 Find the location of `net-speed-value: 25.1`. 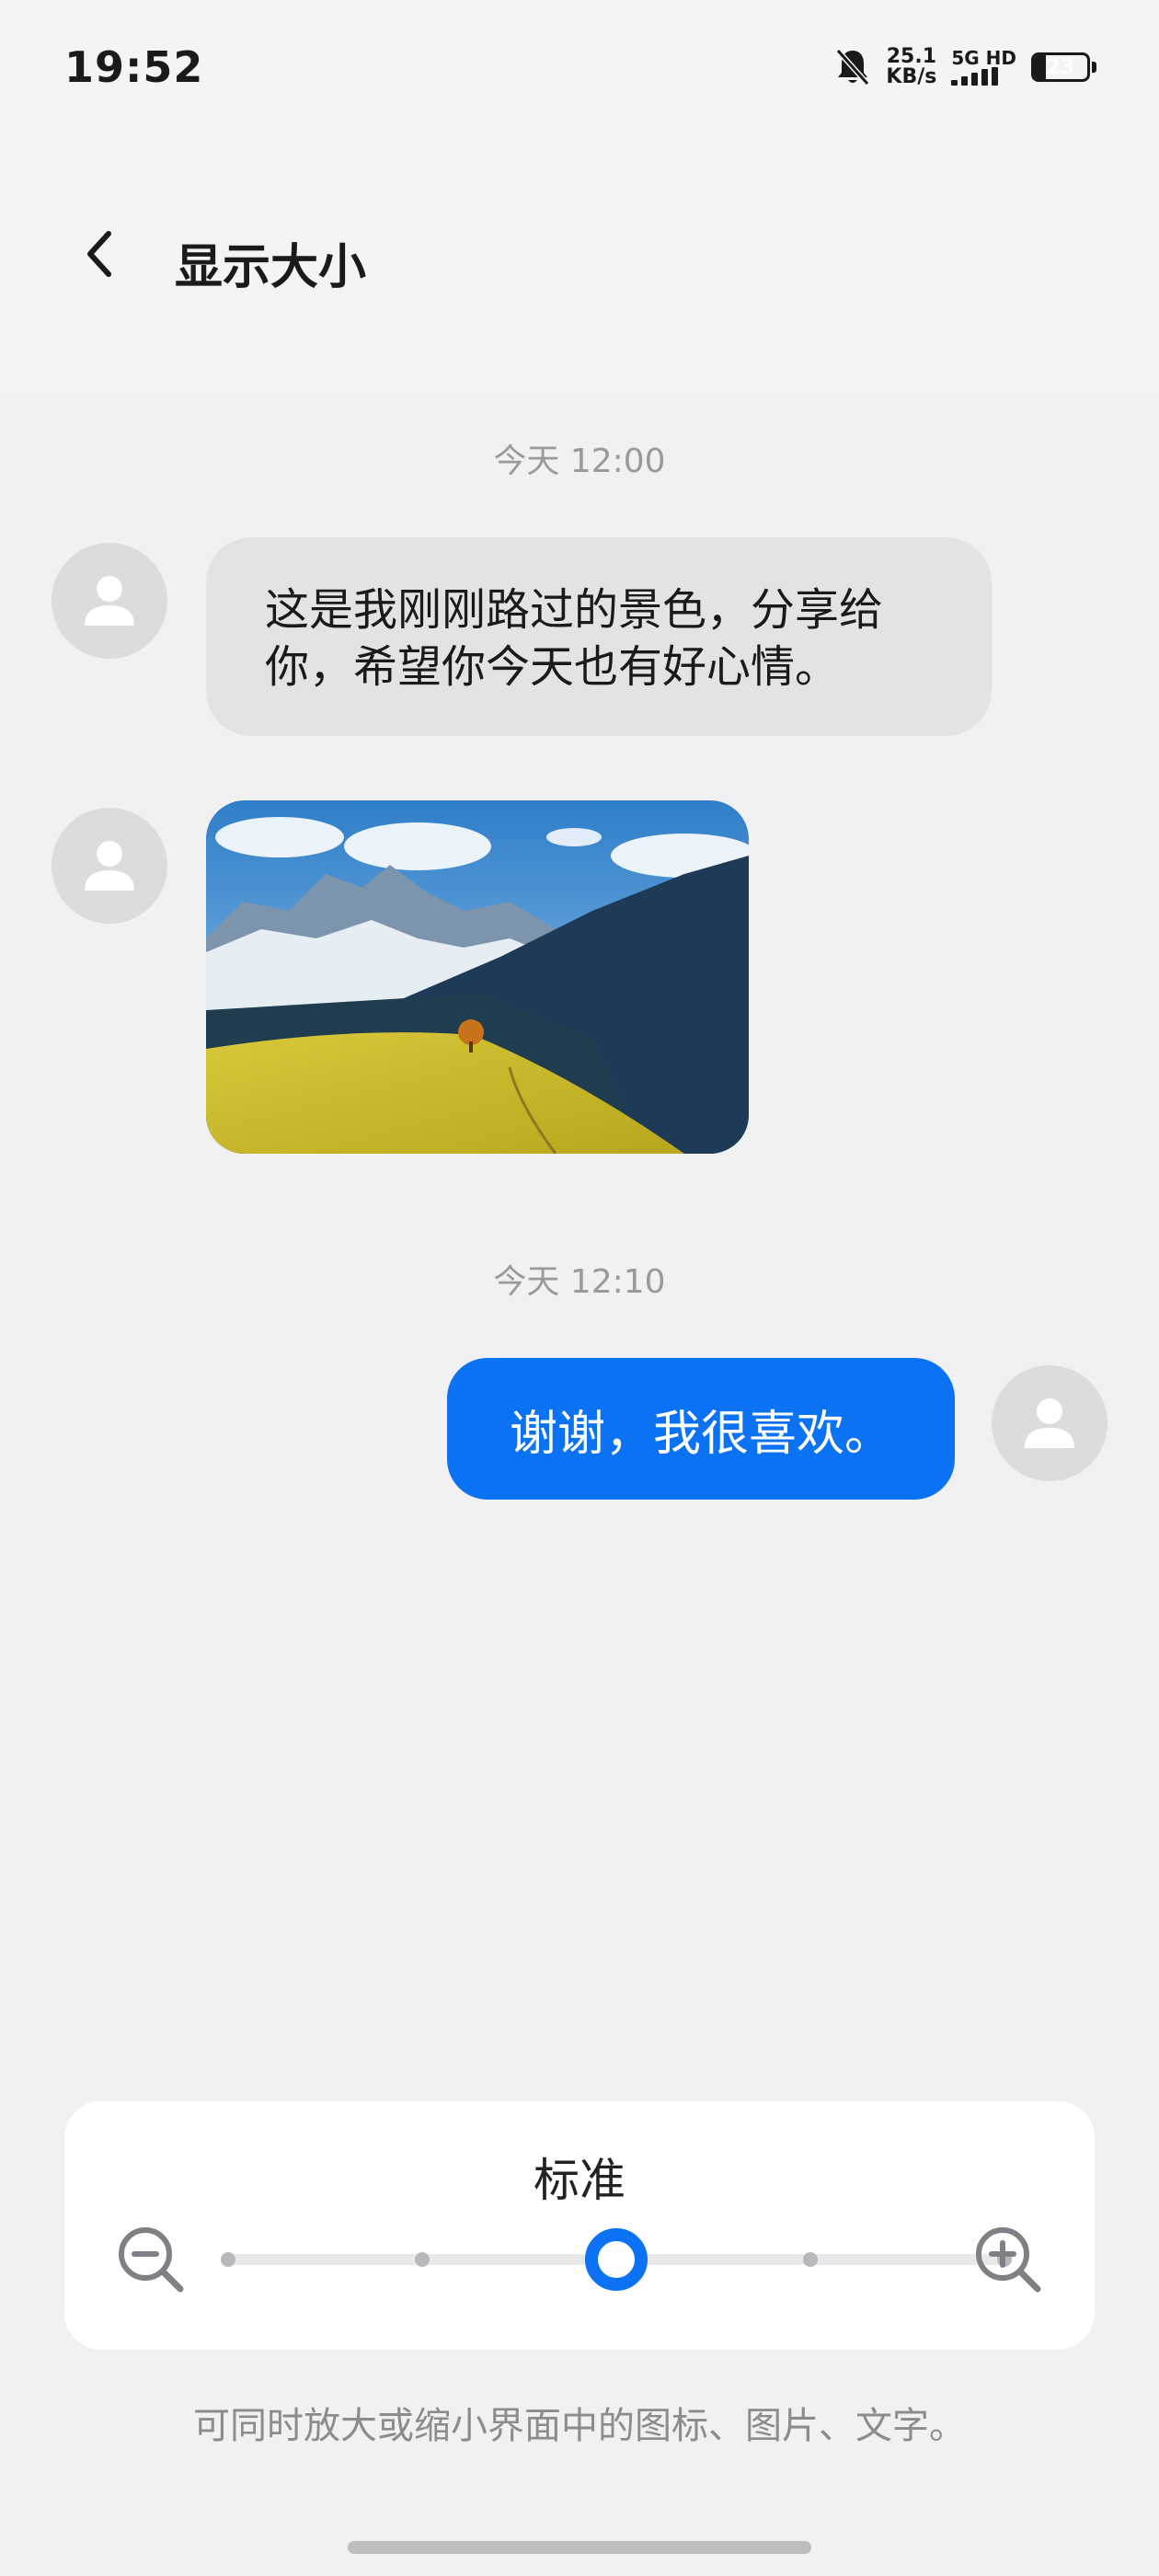

net-speed-value: 25.1 is located at coordinates (911, 56).